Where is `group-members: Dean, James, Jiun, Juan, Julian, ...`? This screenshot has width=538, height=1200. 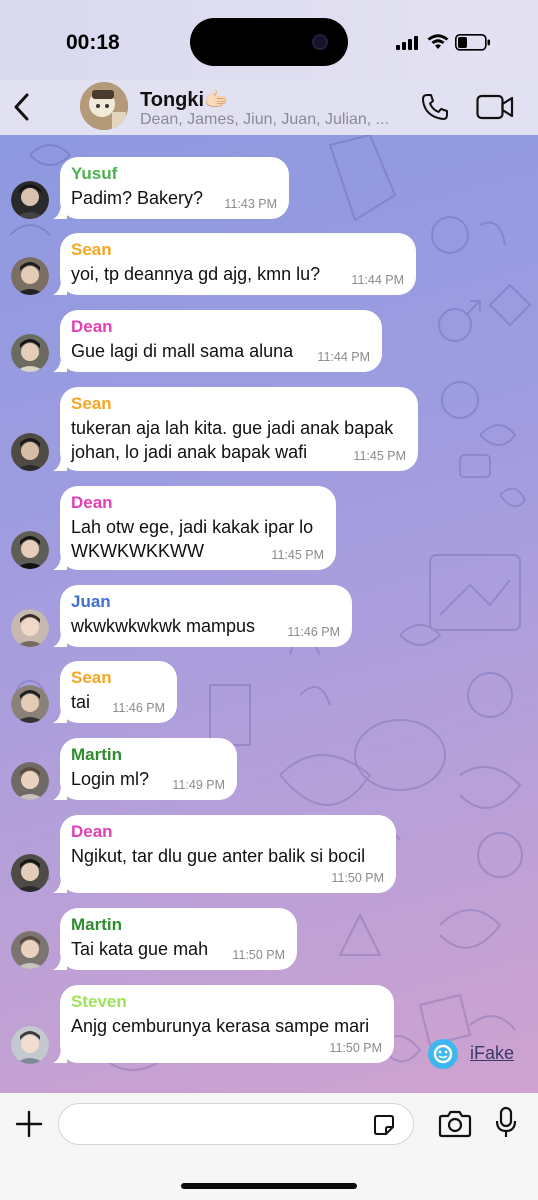 group-members: Dean, James, Jiun, Juan, Julian, ... is located at coordinates (275, 120).